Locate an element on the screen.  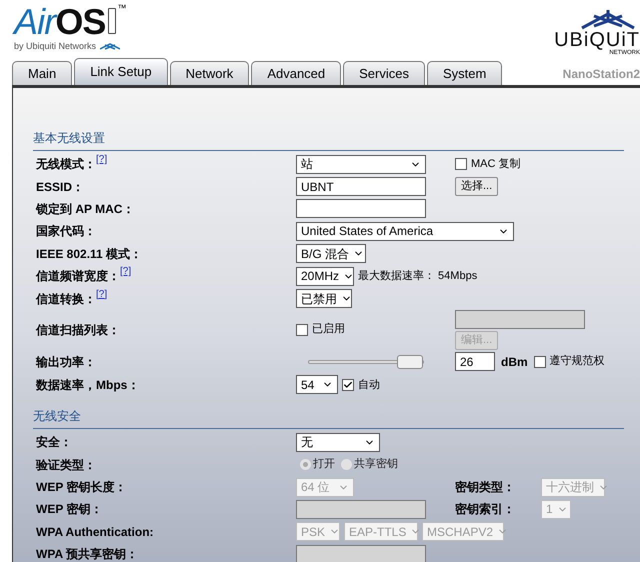
dropdown: United States of America is located at coordinates (405, 231).